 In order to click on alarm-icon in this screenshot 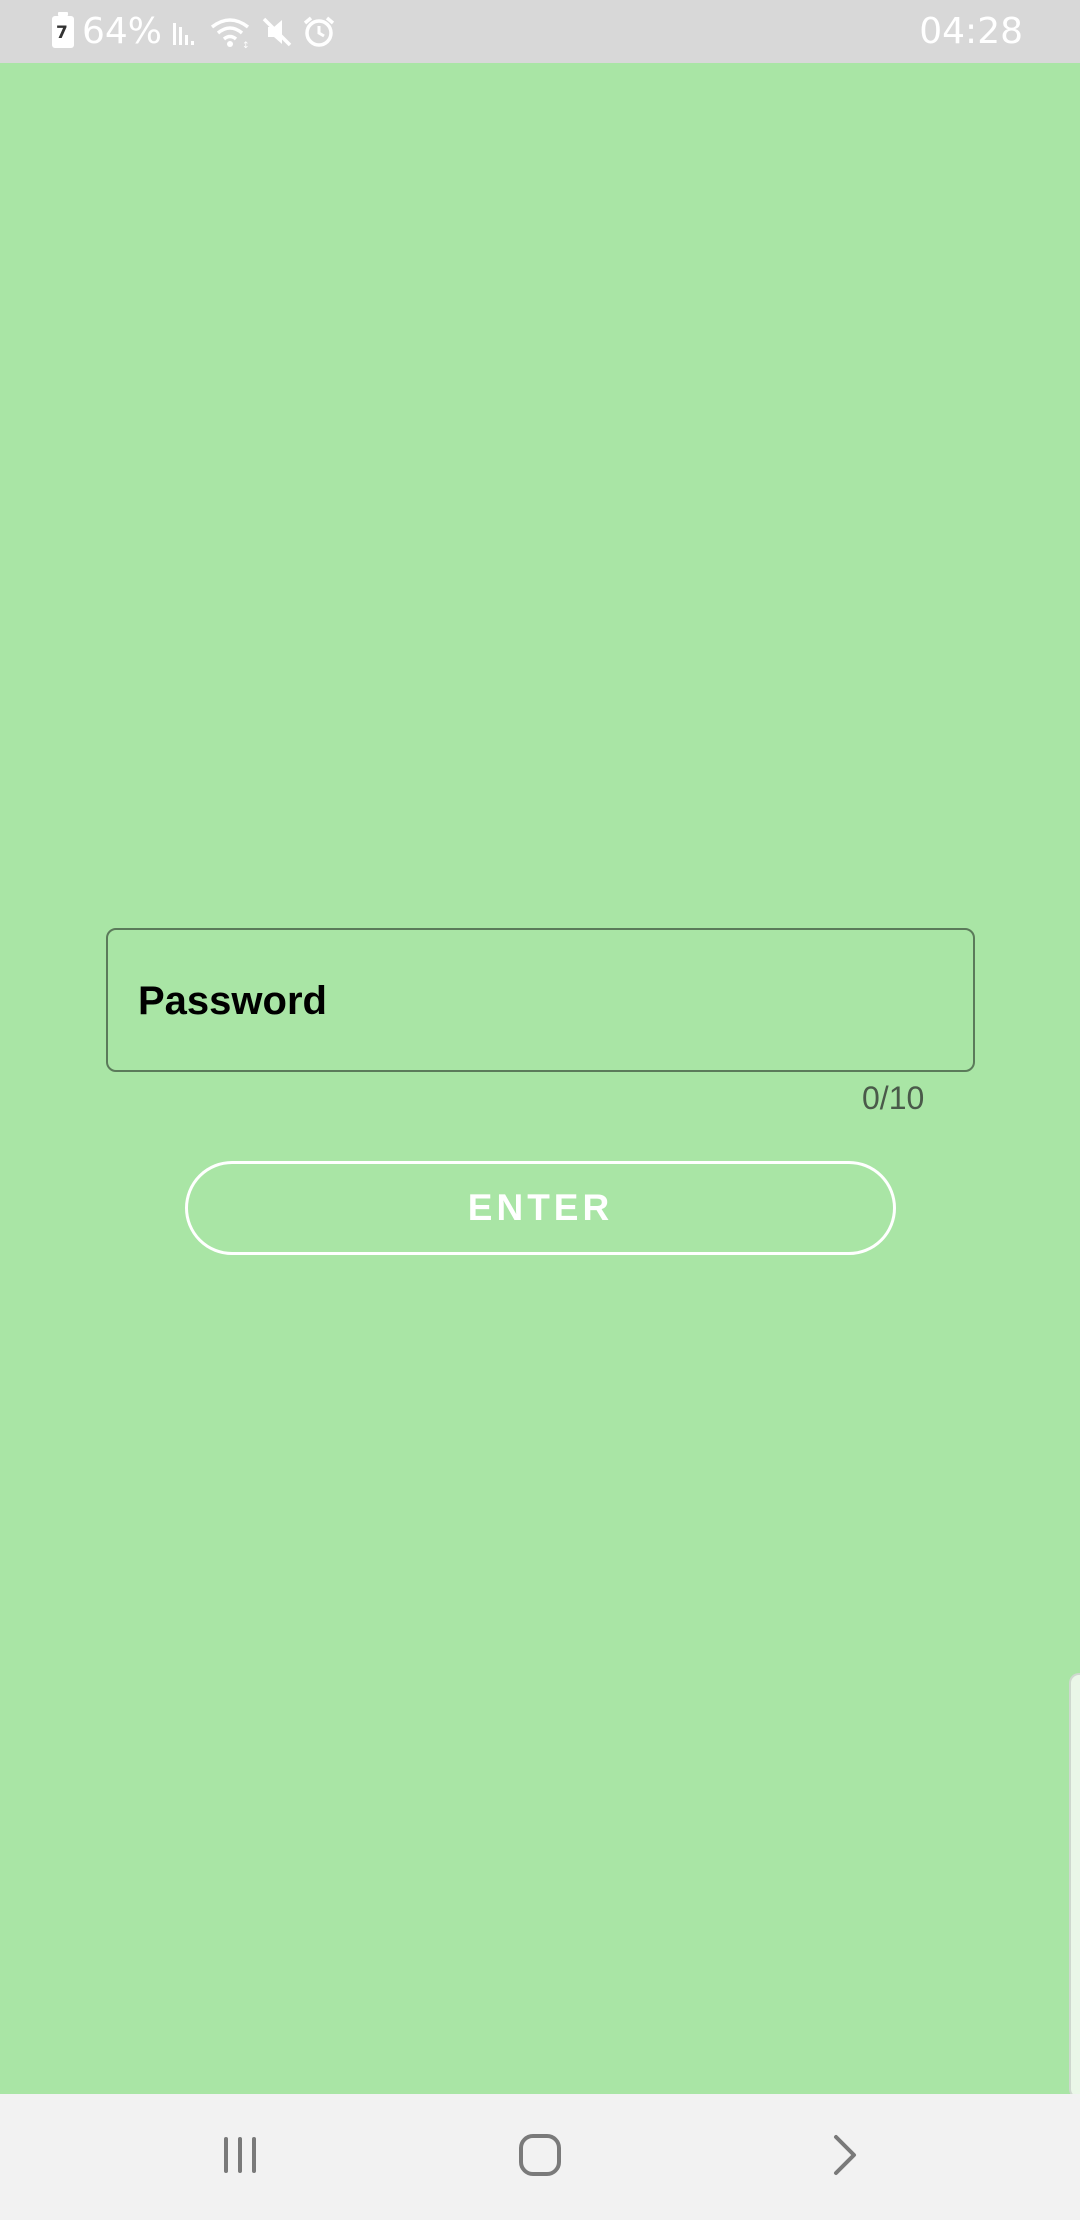, I will do `click(319, 32)`.